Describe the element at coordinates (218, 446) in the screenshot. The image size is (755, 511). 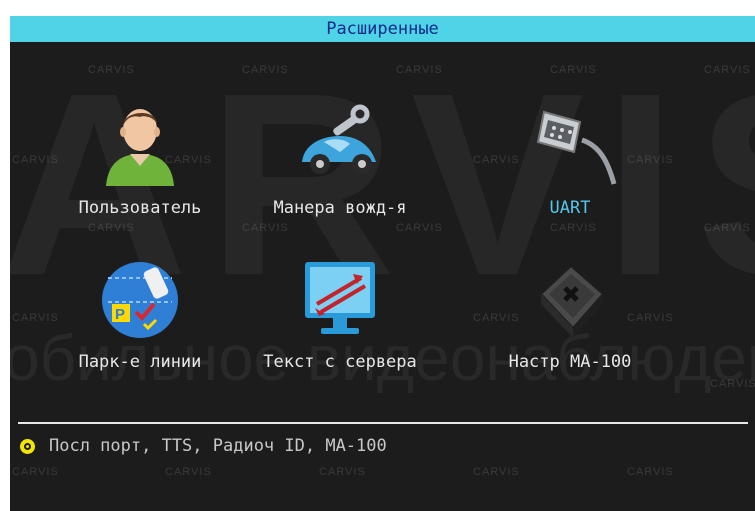
I see `status-text: Посл порт, TTS, Радиоч ID, MA-100` at that location.